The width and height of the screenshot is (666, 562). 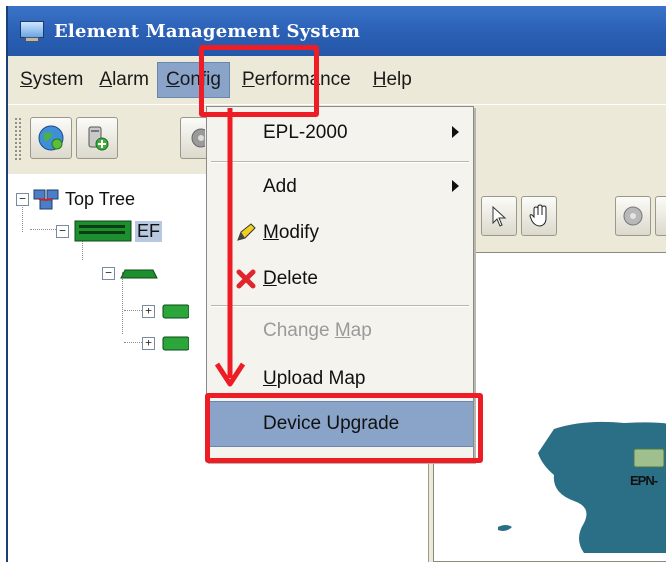 I want to click on tree-node-top: − Top Tree, so click(x=75, y=199).